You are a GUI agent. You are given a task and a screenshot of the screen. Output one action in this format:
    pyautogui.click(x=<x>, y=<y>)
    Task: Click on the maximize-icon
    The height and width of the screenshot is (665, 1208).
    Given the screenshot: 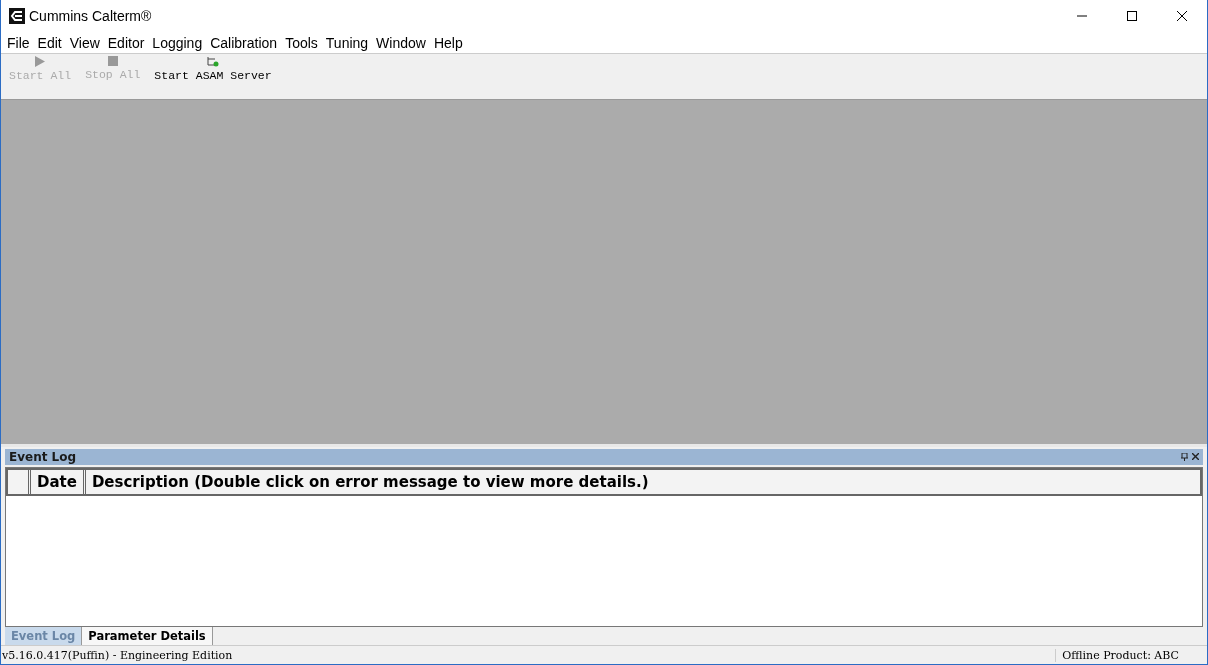 What is the action you would take?
    pyautogui.click(x=1132, y=16)
    